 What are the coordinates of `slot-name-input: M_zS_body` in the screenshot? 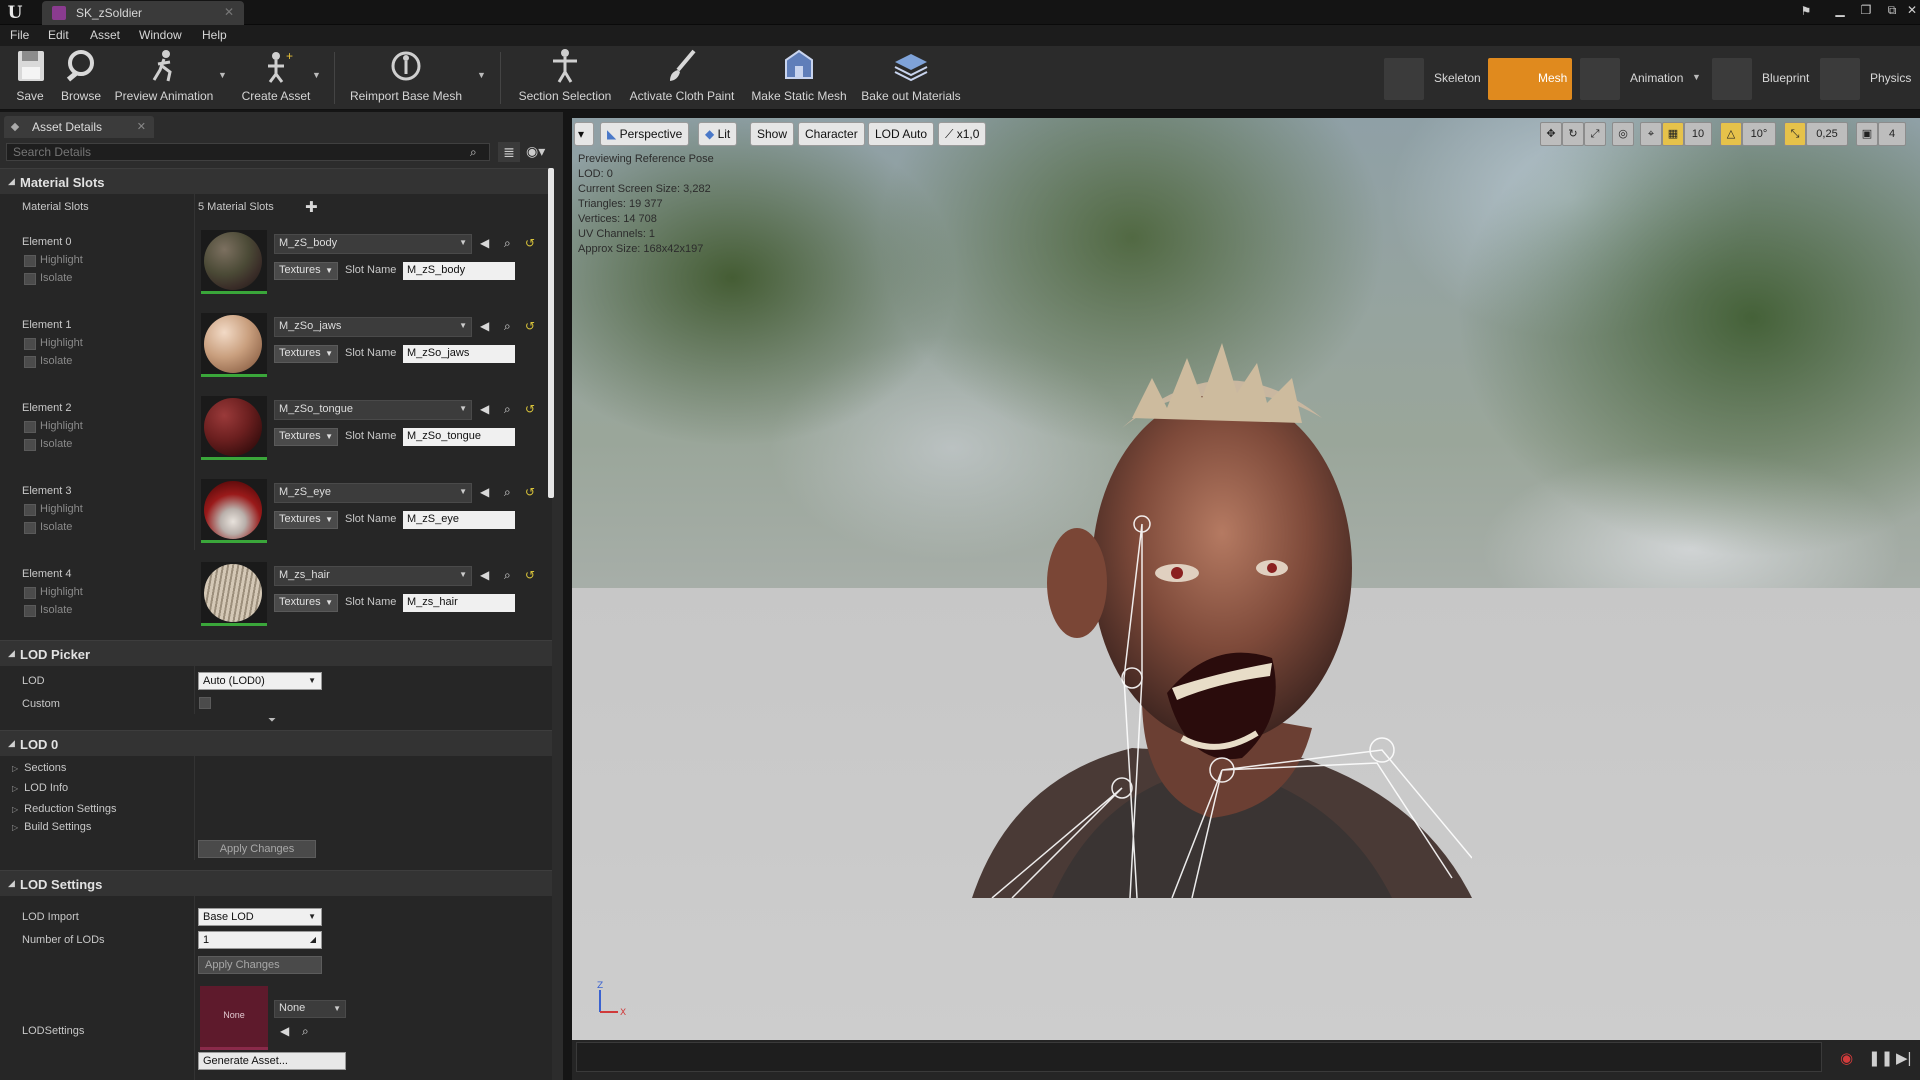 It's located at (459, 271).